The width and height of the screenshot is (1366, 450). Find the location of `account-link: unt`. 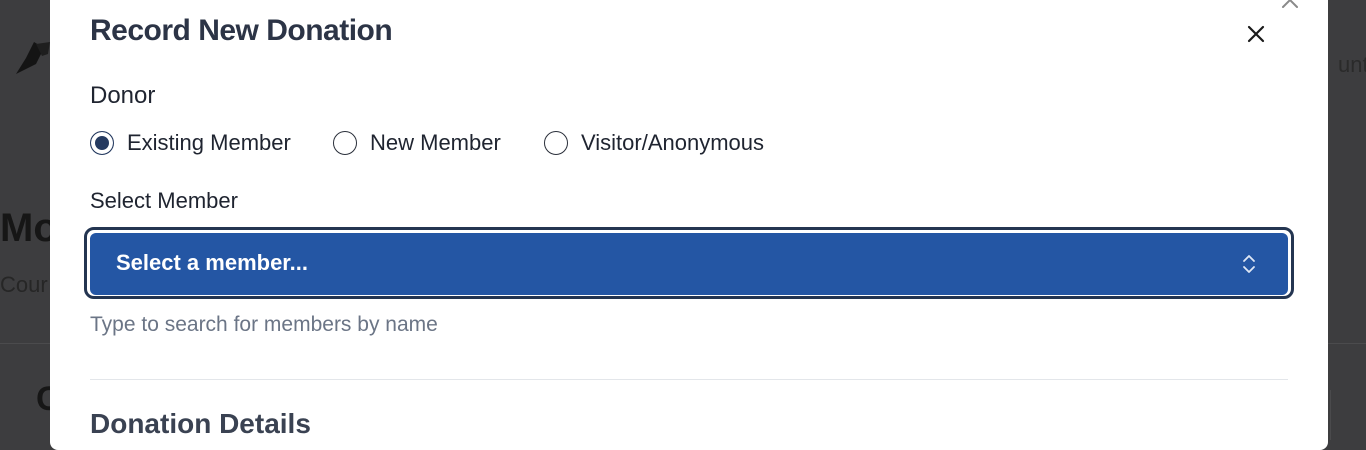

account-link: unt is located at coordinates (1352, 64).